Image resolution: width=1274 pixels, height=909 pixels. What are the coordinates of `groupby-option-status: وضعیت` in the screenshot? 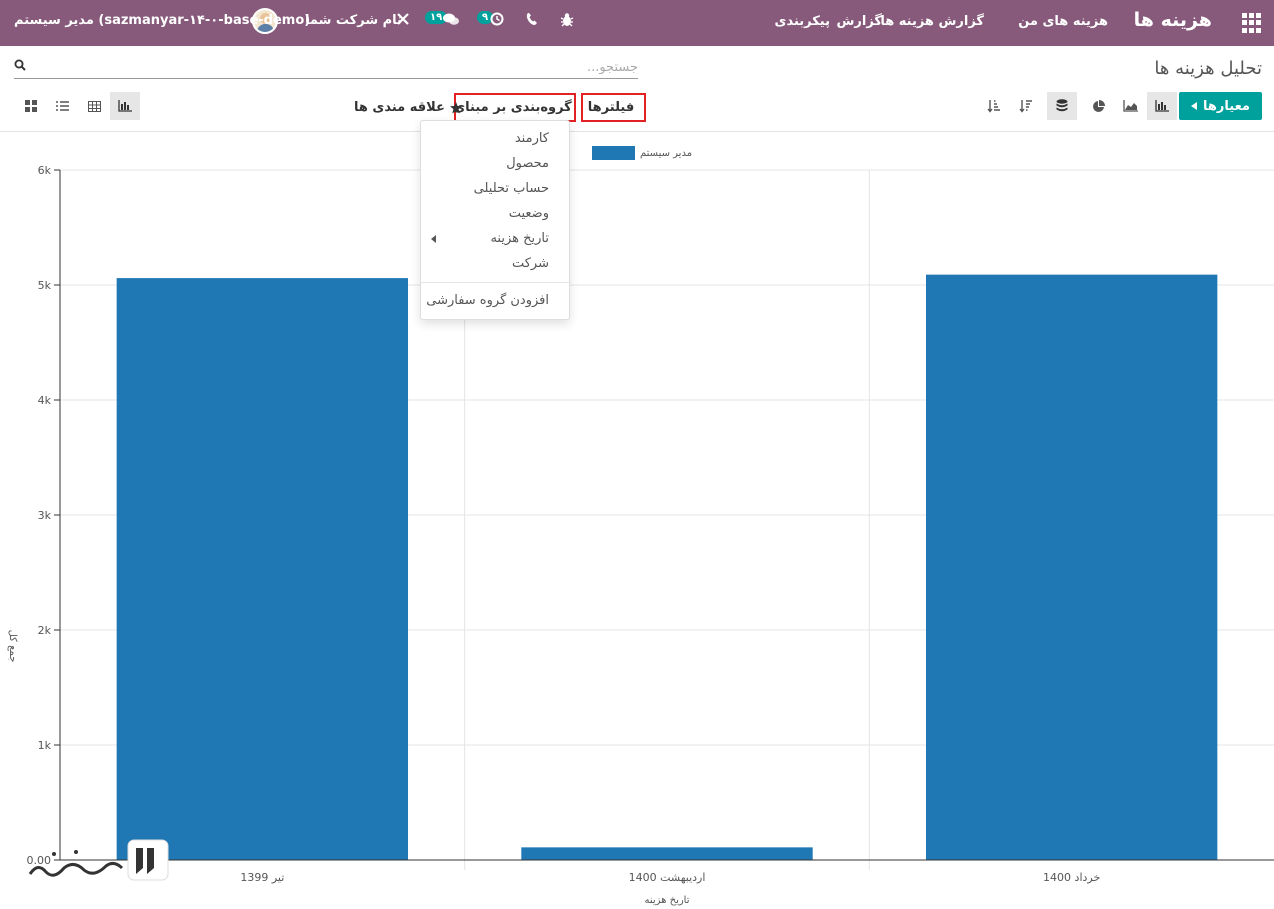 It's located at (529, 213).